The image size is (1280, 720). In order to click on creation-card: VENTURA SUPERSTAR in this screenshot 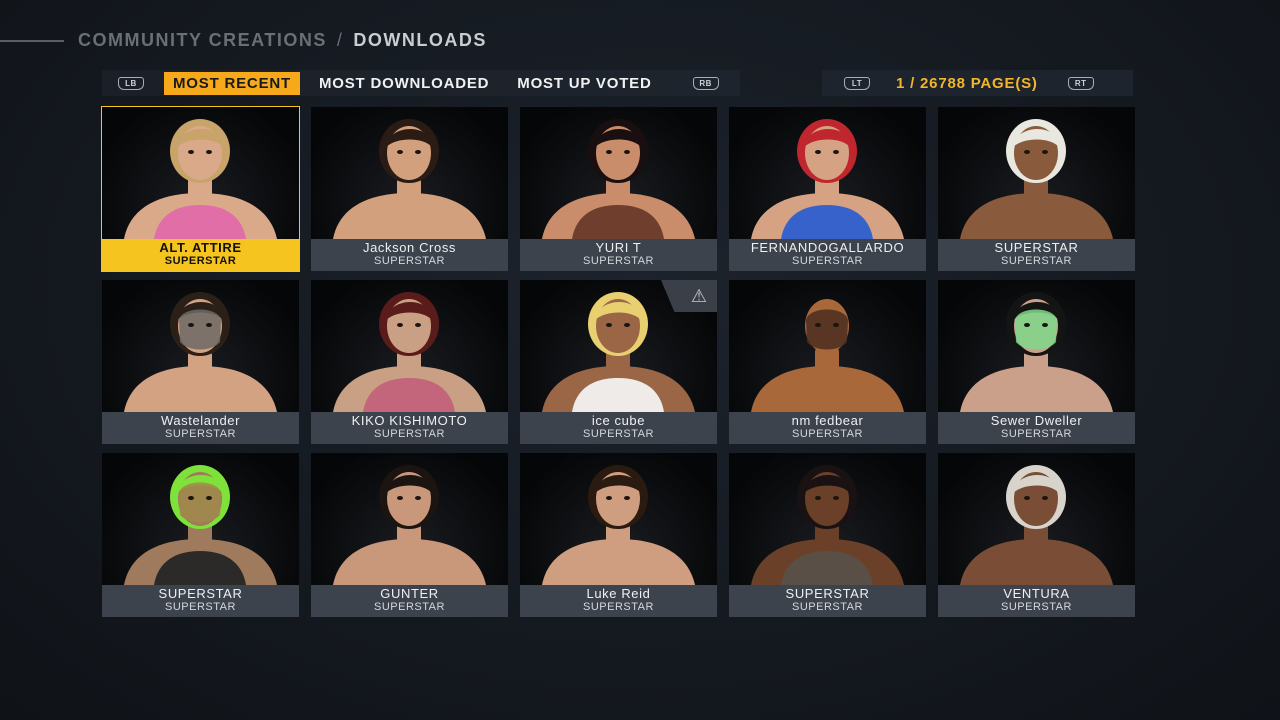, I will do `click(1036, 535)`.